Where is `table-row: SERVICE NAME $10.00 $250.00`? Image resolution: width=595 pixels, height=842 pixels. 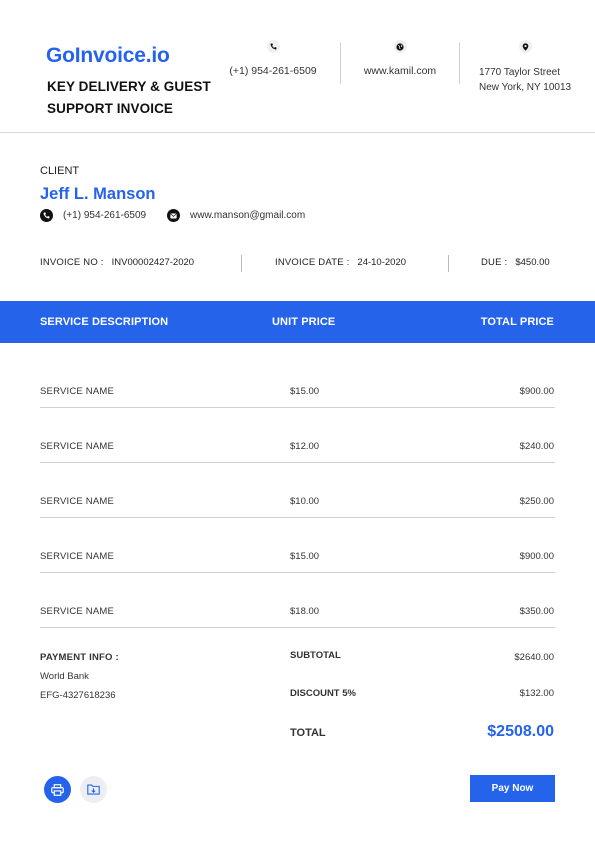 table-row: SERVICE NAME $10.00 $250.00 is located at coordinates (297, 490).